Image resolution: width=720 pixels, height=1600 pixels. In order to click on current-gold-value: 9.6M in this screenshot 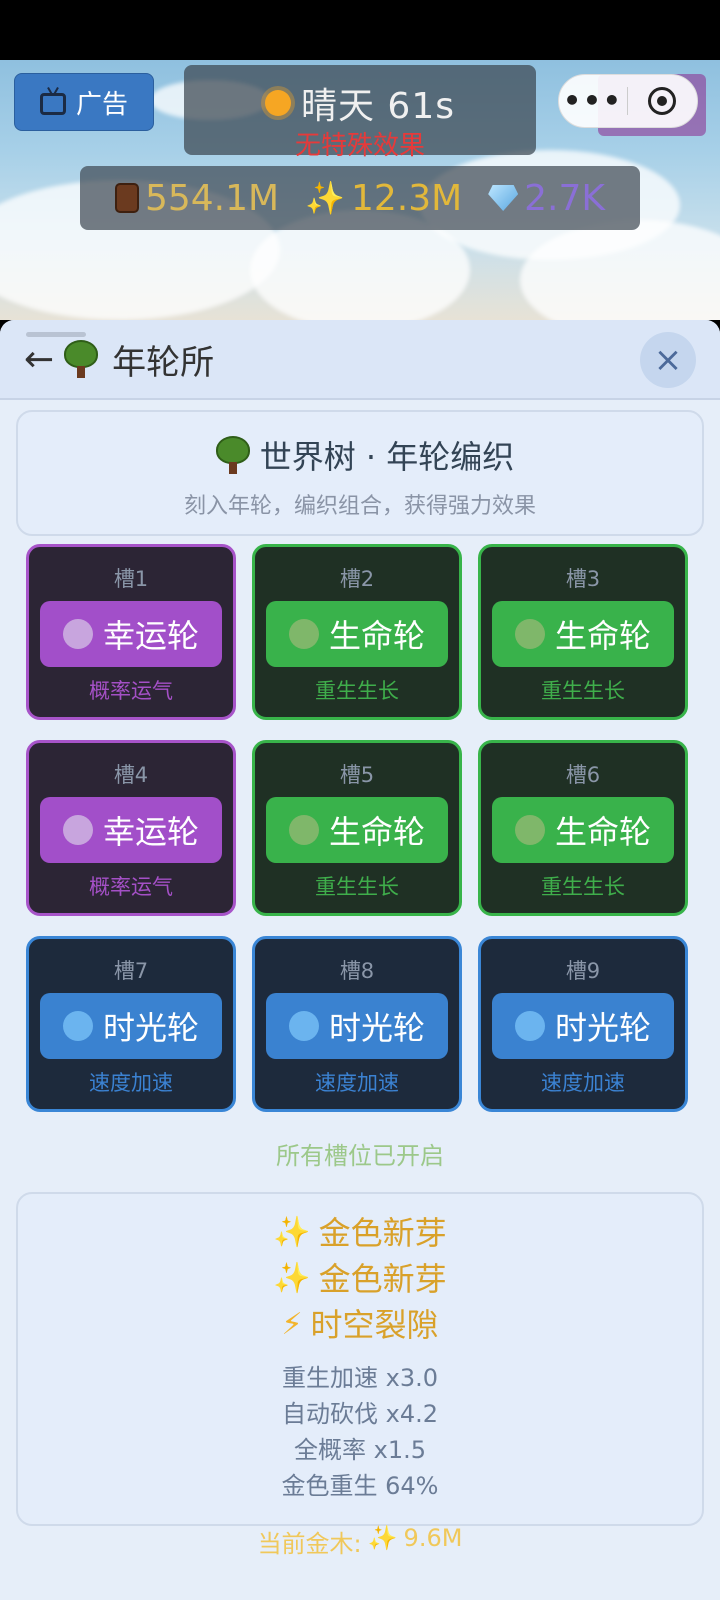, I will do `click(433, 1538)`.